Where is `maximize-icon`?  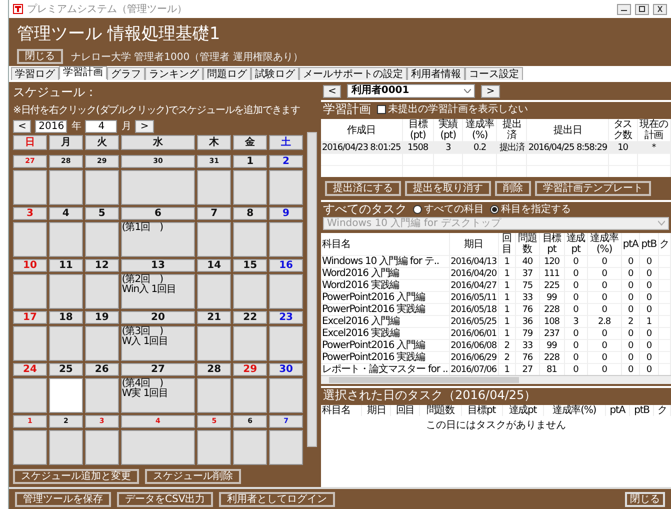 maximize-icon is located at coordinates (642, 9).